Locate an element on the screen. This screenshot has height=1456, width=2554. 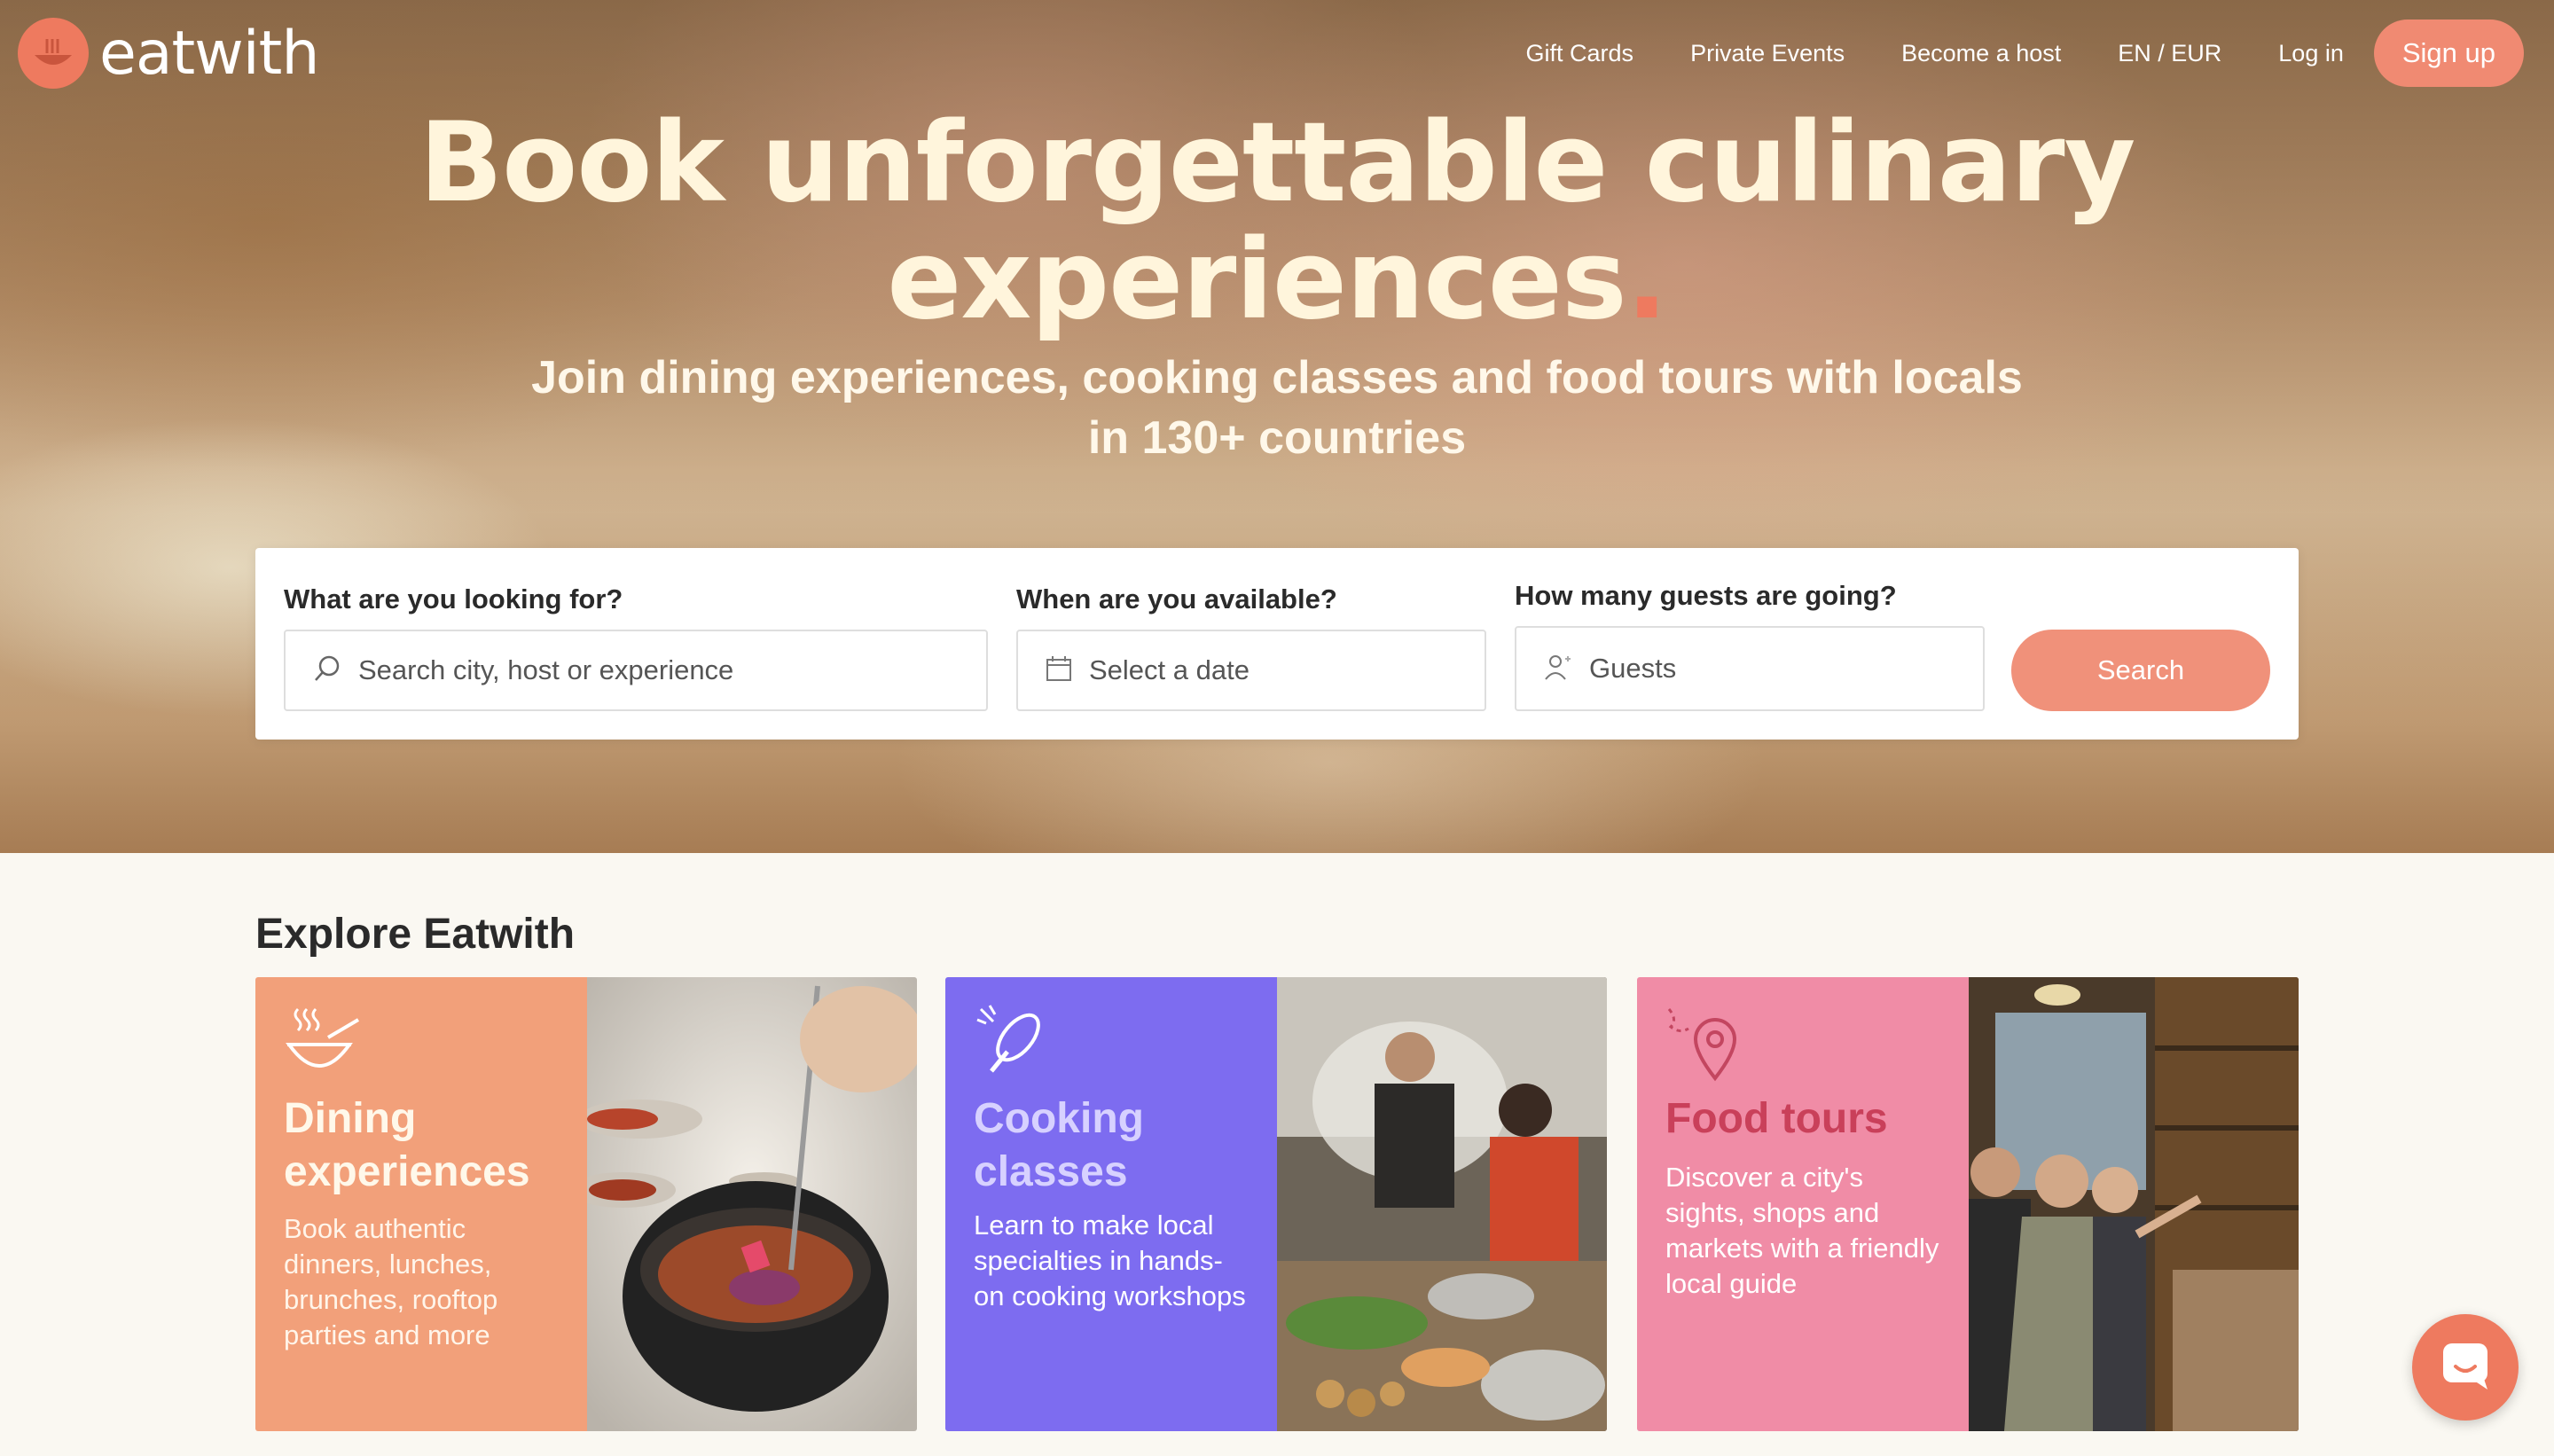
card-title: Dining experiences is located at coordinates (407, 1145).